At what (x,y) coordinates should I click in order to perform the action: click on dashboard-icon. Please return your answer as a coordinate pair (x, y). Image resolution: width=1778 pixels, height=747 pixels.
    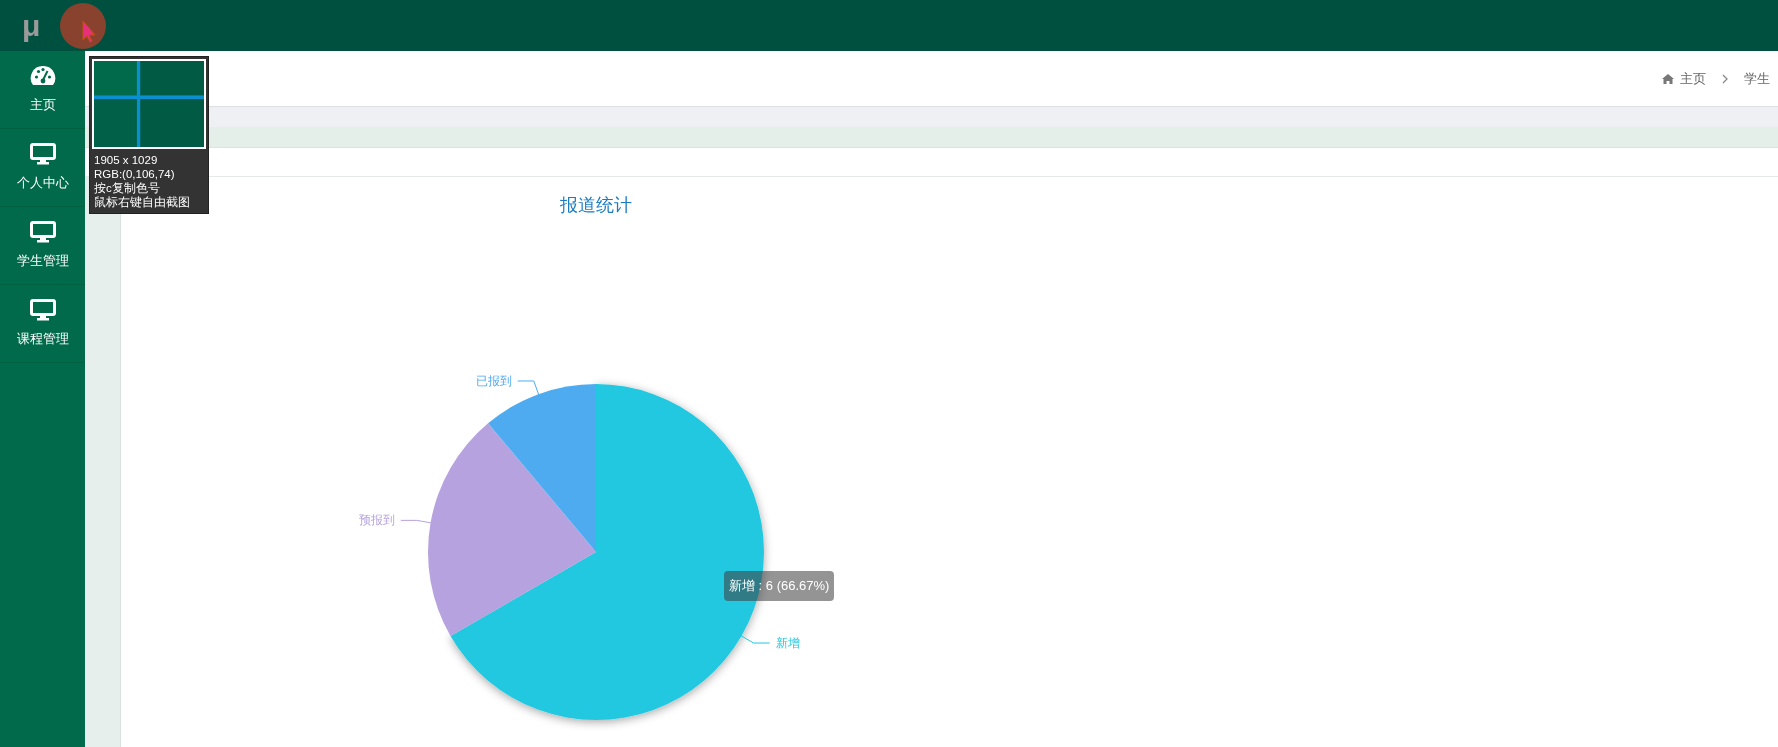
    Looking at the image, I should click on (42, 76).